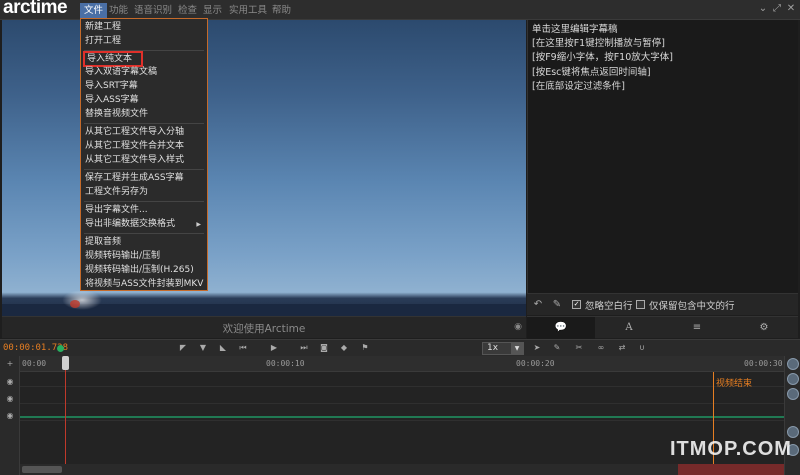  Describe the element at coordinates (791, 9) in the screenshot. I see `close-icon: ✕` at that location.